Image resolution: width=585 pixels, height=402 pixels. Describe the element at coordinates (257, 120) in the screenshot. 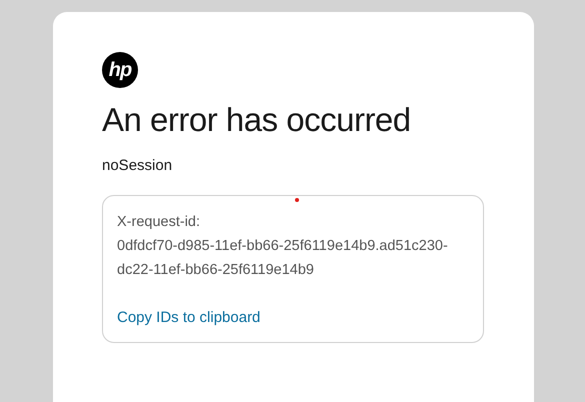

I see `error-title: An error has occurred` at that location.